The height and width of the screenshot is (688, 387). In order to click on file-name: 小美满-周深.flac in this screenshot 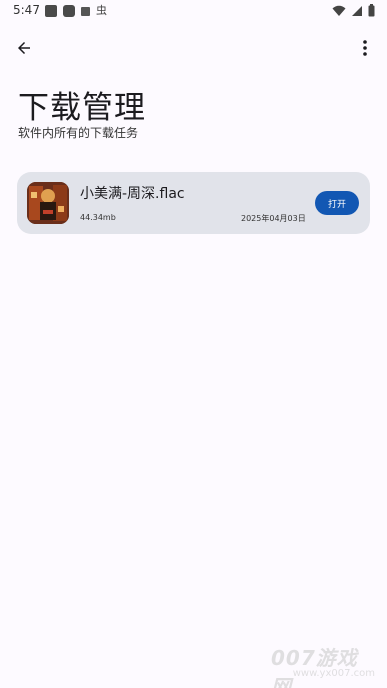, I will do `click(132, 194)`.